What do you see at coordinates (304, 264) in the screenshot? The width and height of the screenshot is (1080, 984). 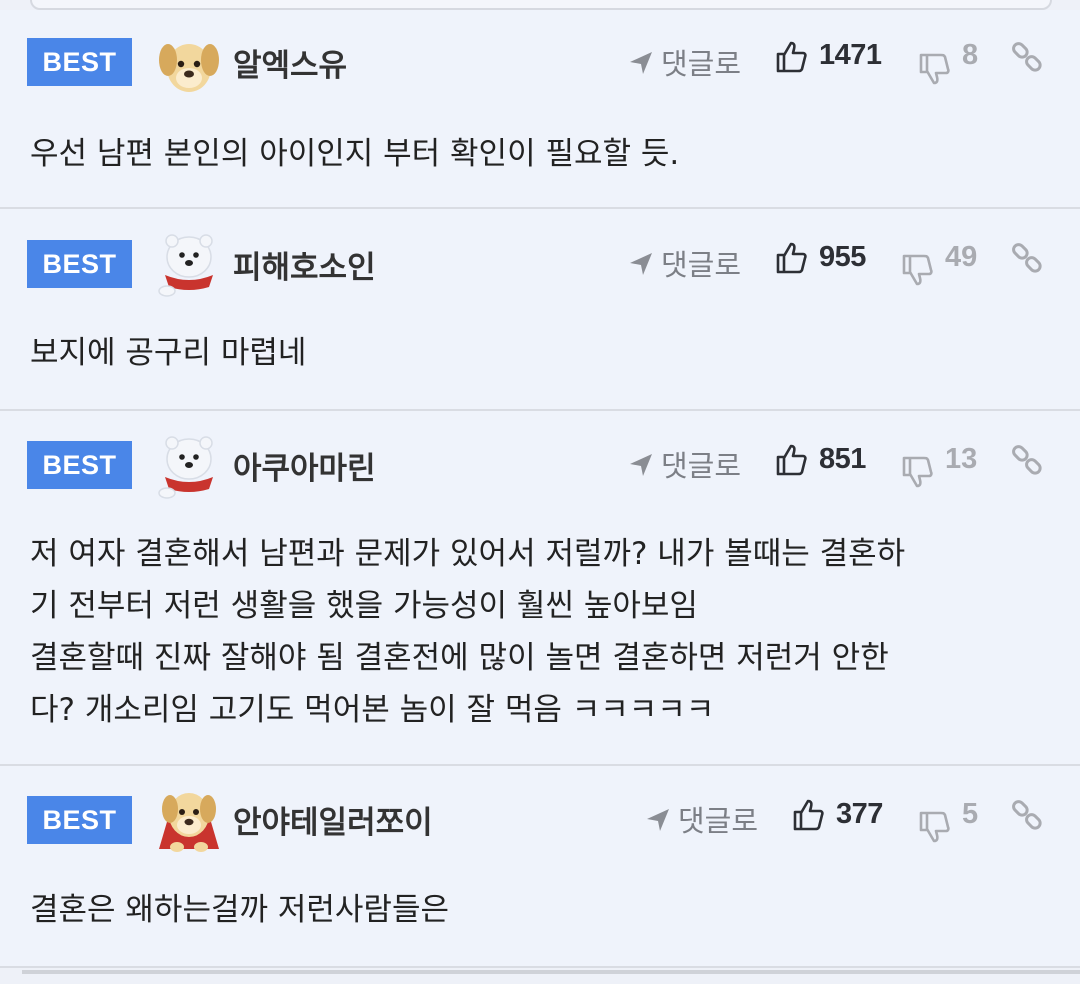 I see `nickname: 피해호소인` at bounding box center [304, 264].